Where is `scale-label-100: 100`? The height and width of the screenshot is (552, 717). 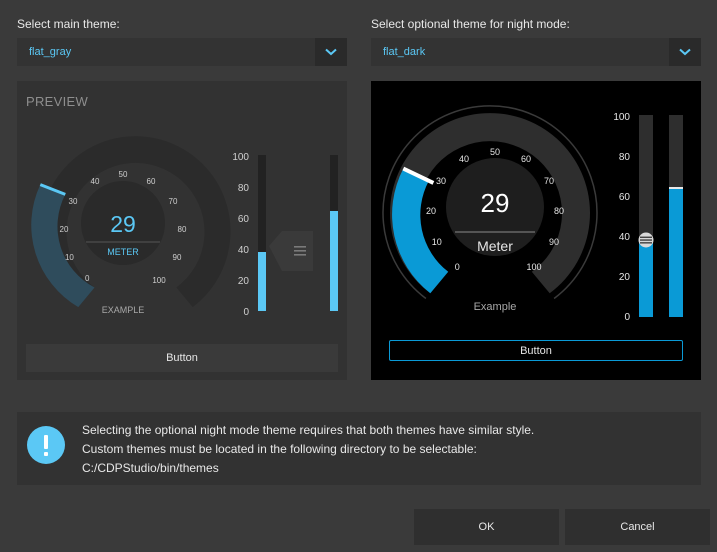
scale-label-100: 100 is located at coordinates (240, 157).